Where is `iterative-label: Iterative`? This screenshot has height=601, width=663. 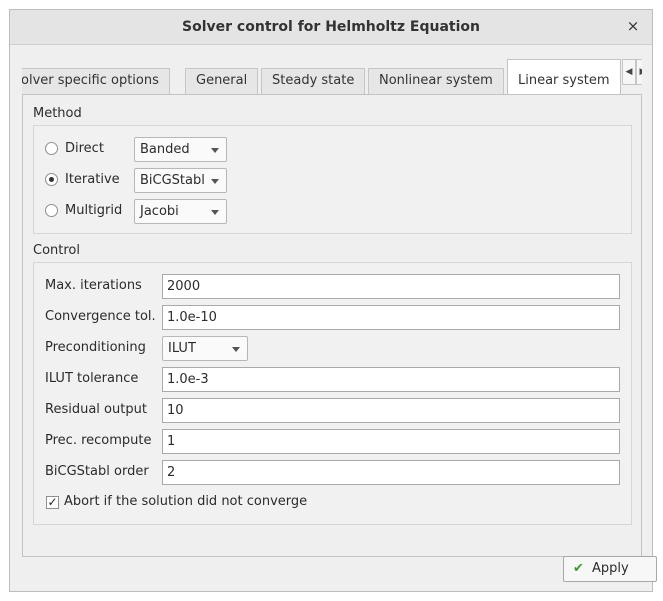 iterative-label: Iterative is located at coordinates (92, 179).